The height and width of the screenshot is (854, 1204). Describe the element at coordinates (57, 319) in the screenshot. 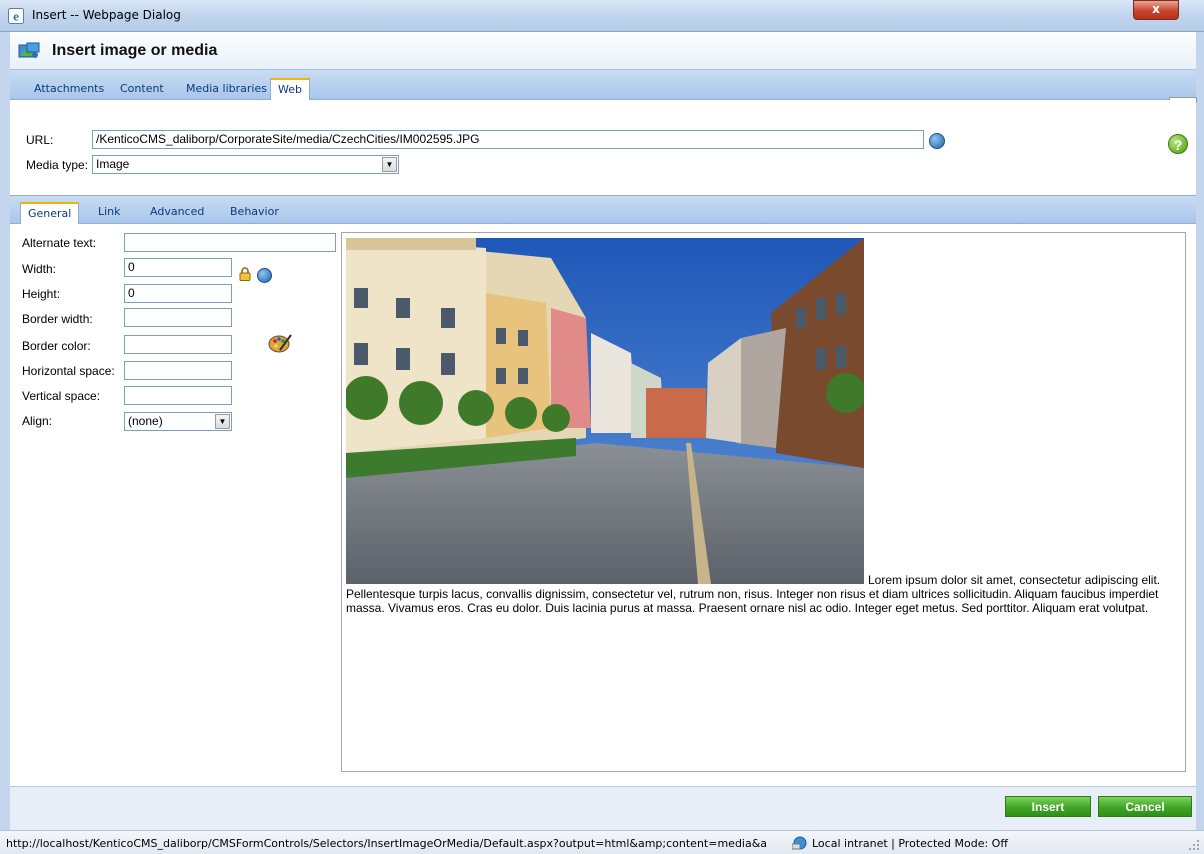

I see `border-width-label: Border width:` at that location.